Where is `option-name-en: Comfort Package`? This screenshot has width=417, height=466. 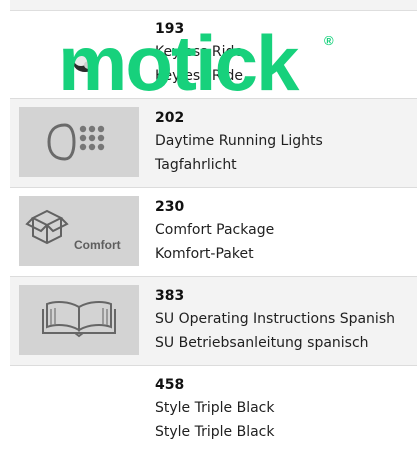 option-name-en: Comfort Package is located at coordinates (215, 230).